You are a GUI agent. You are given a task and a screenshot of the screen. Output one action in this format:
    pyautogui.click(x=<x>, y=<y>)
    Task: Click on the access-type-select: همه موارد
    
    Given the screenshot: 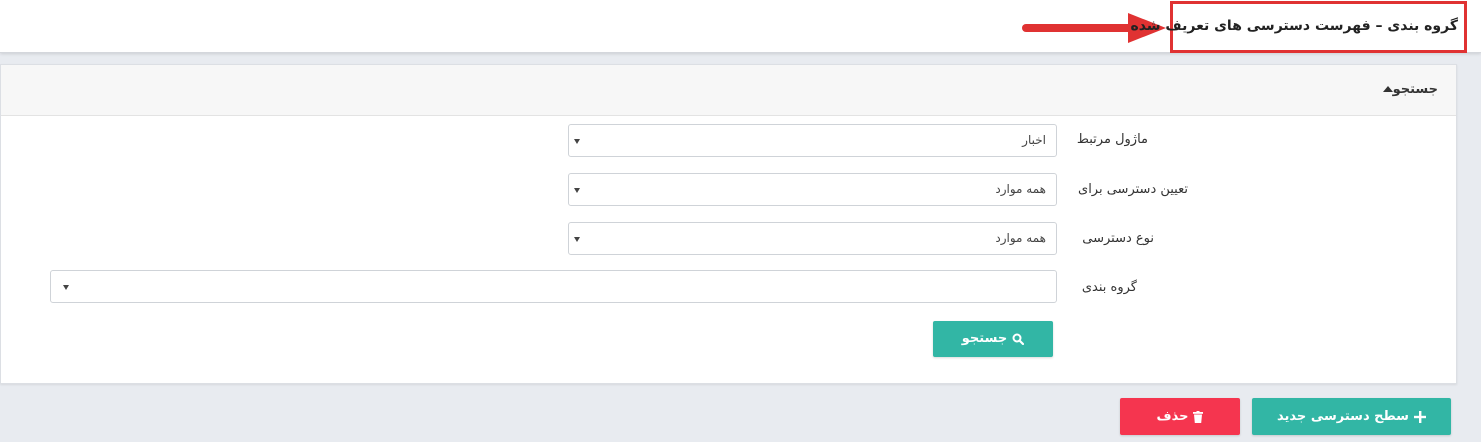 What is the action you would take?
    pyautogui.click(x=812, y=238)
    